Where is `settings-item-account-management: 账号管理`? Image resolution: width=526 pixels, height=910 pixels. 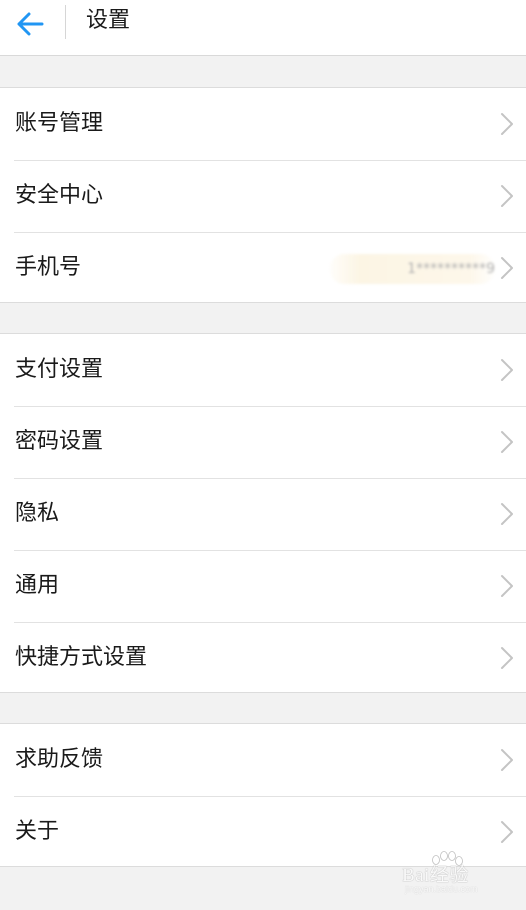
settings-item-account-management: 账号管理 is located at coordinates (263, 124).